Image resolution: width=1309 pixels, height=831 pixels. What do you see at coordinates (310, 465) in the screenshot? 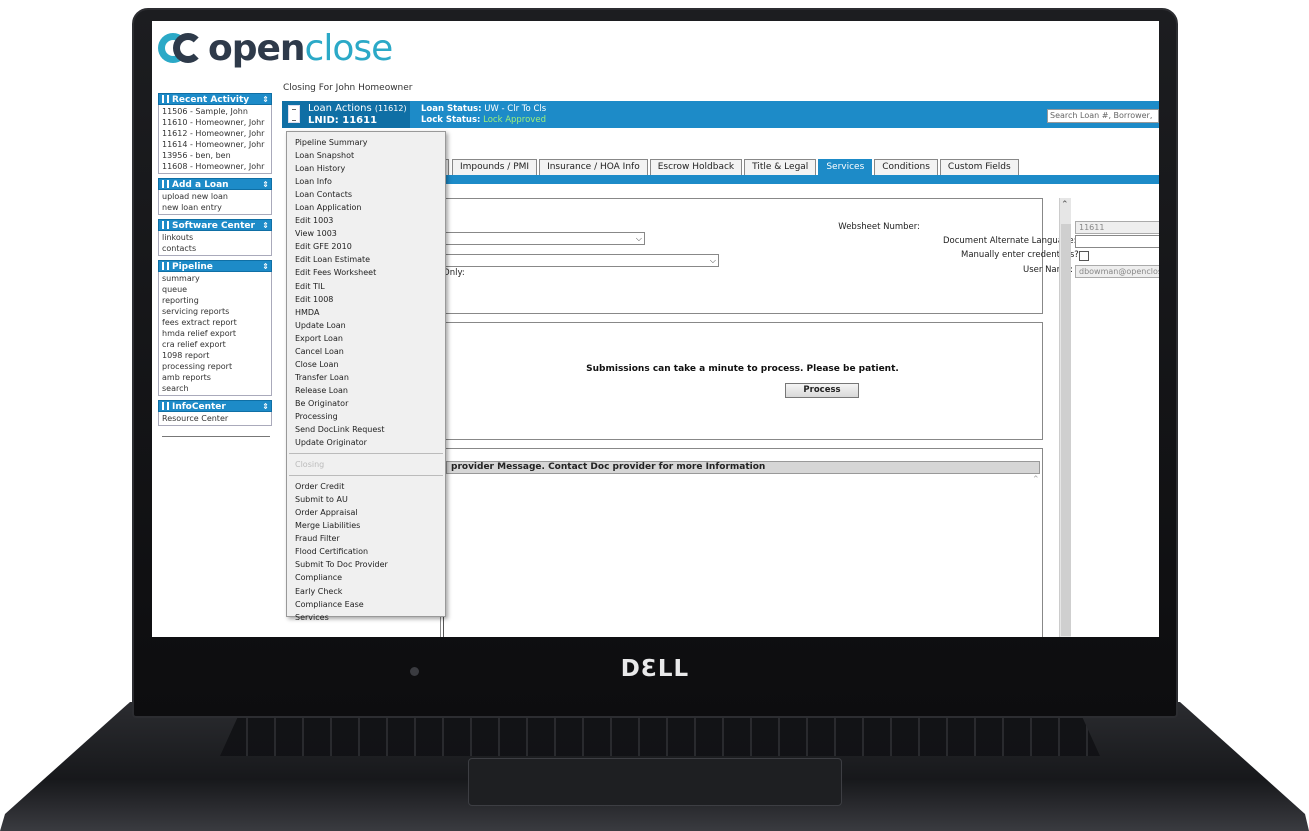
I see `menu-section-closing: Closing` at bounding box center [310, 465].